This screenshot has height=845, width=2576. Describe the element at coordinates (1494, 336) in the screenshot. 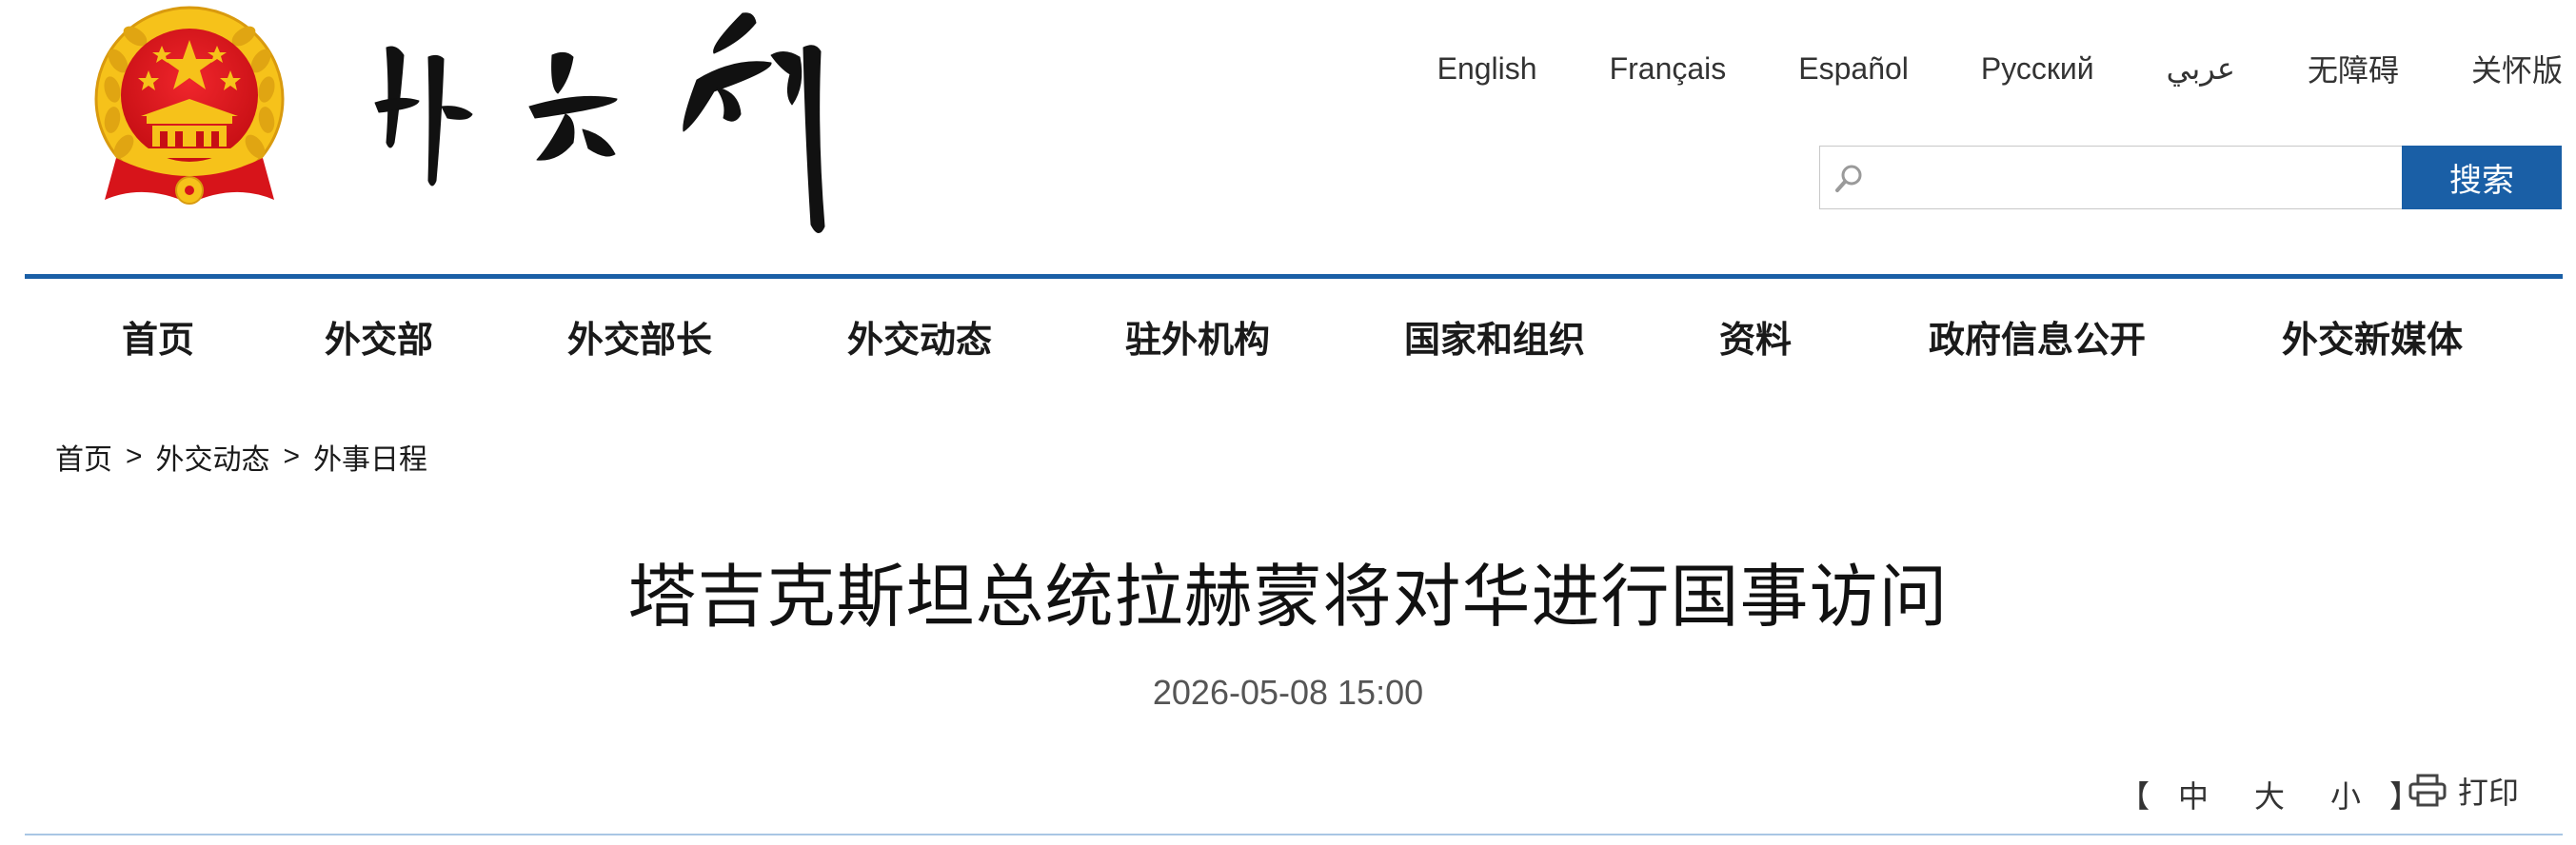

I see `nav-item-countries: 国家和组织` at that location.